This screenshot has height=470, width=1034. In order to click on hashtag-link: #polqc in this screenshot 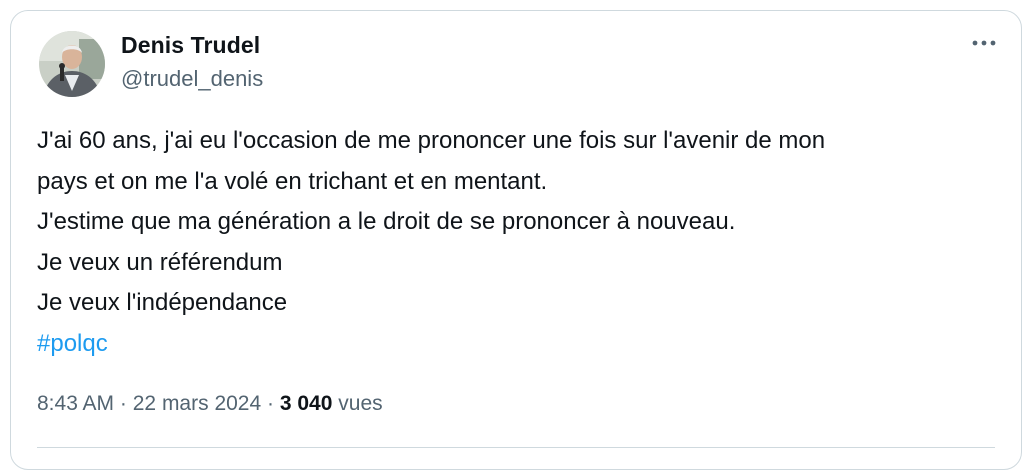, I will do `click(517, 344)`.